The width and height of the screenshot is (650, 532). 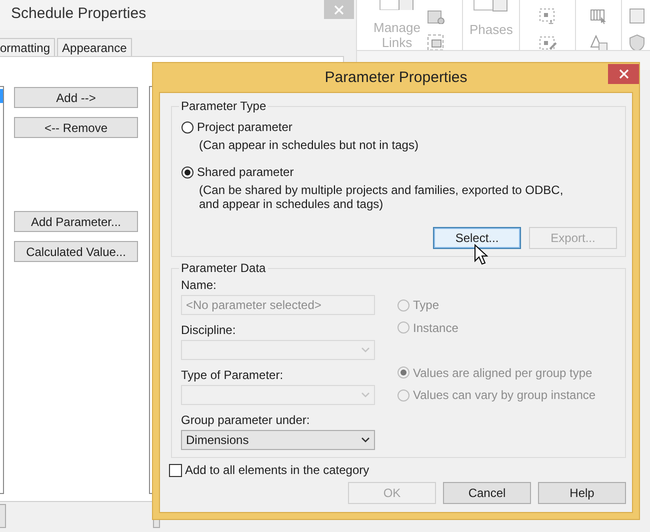 I want to click on selected-list-item, so click(x=1, y=96).